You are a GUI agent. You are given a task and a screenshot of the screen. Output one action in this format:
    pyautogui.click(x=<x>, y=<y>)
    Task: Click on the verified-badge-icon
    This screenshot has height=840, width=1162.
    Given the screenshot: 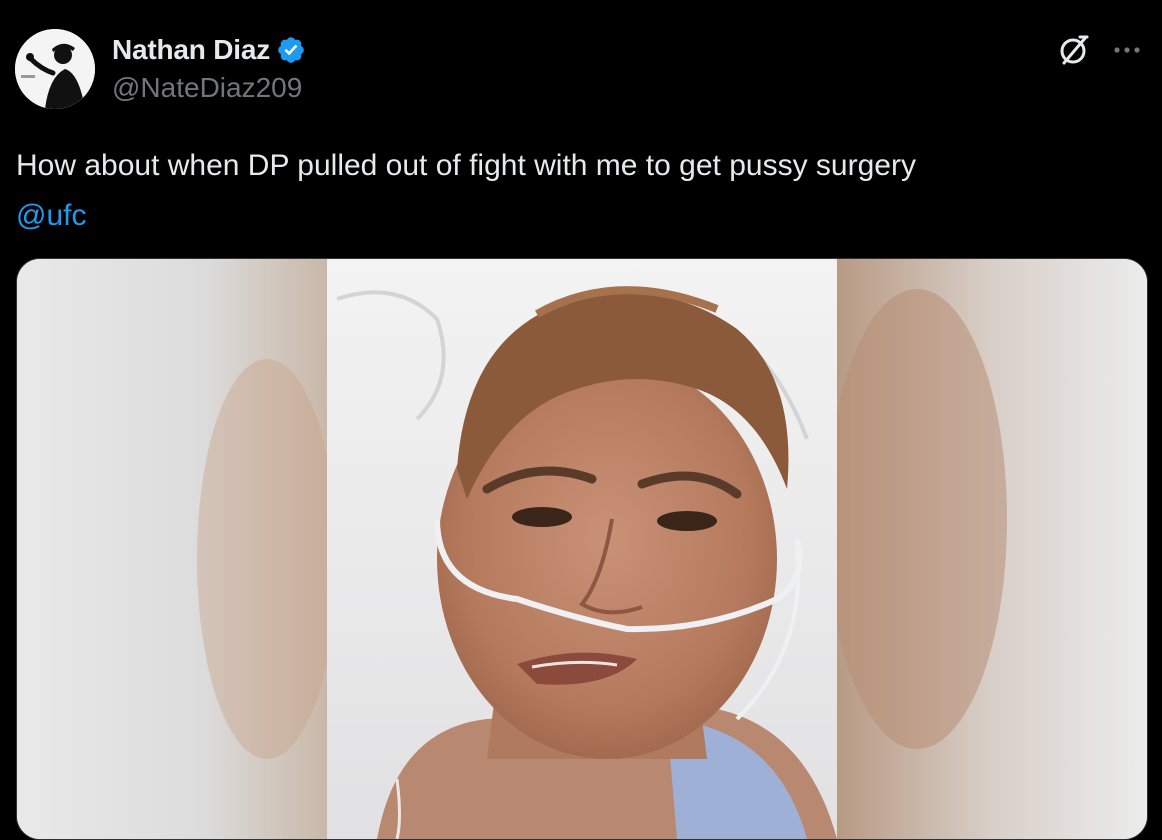 What is the action you would take?
    pyautogui.click(x=291, y=50)
    